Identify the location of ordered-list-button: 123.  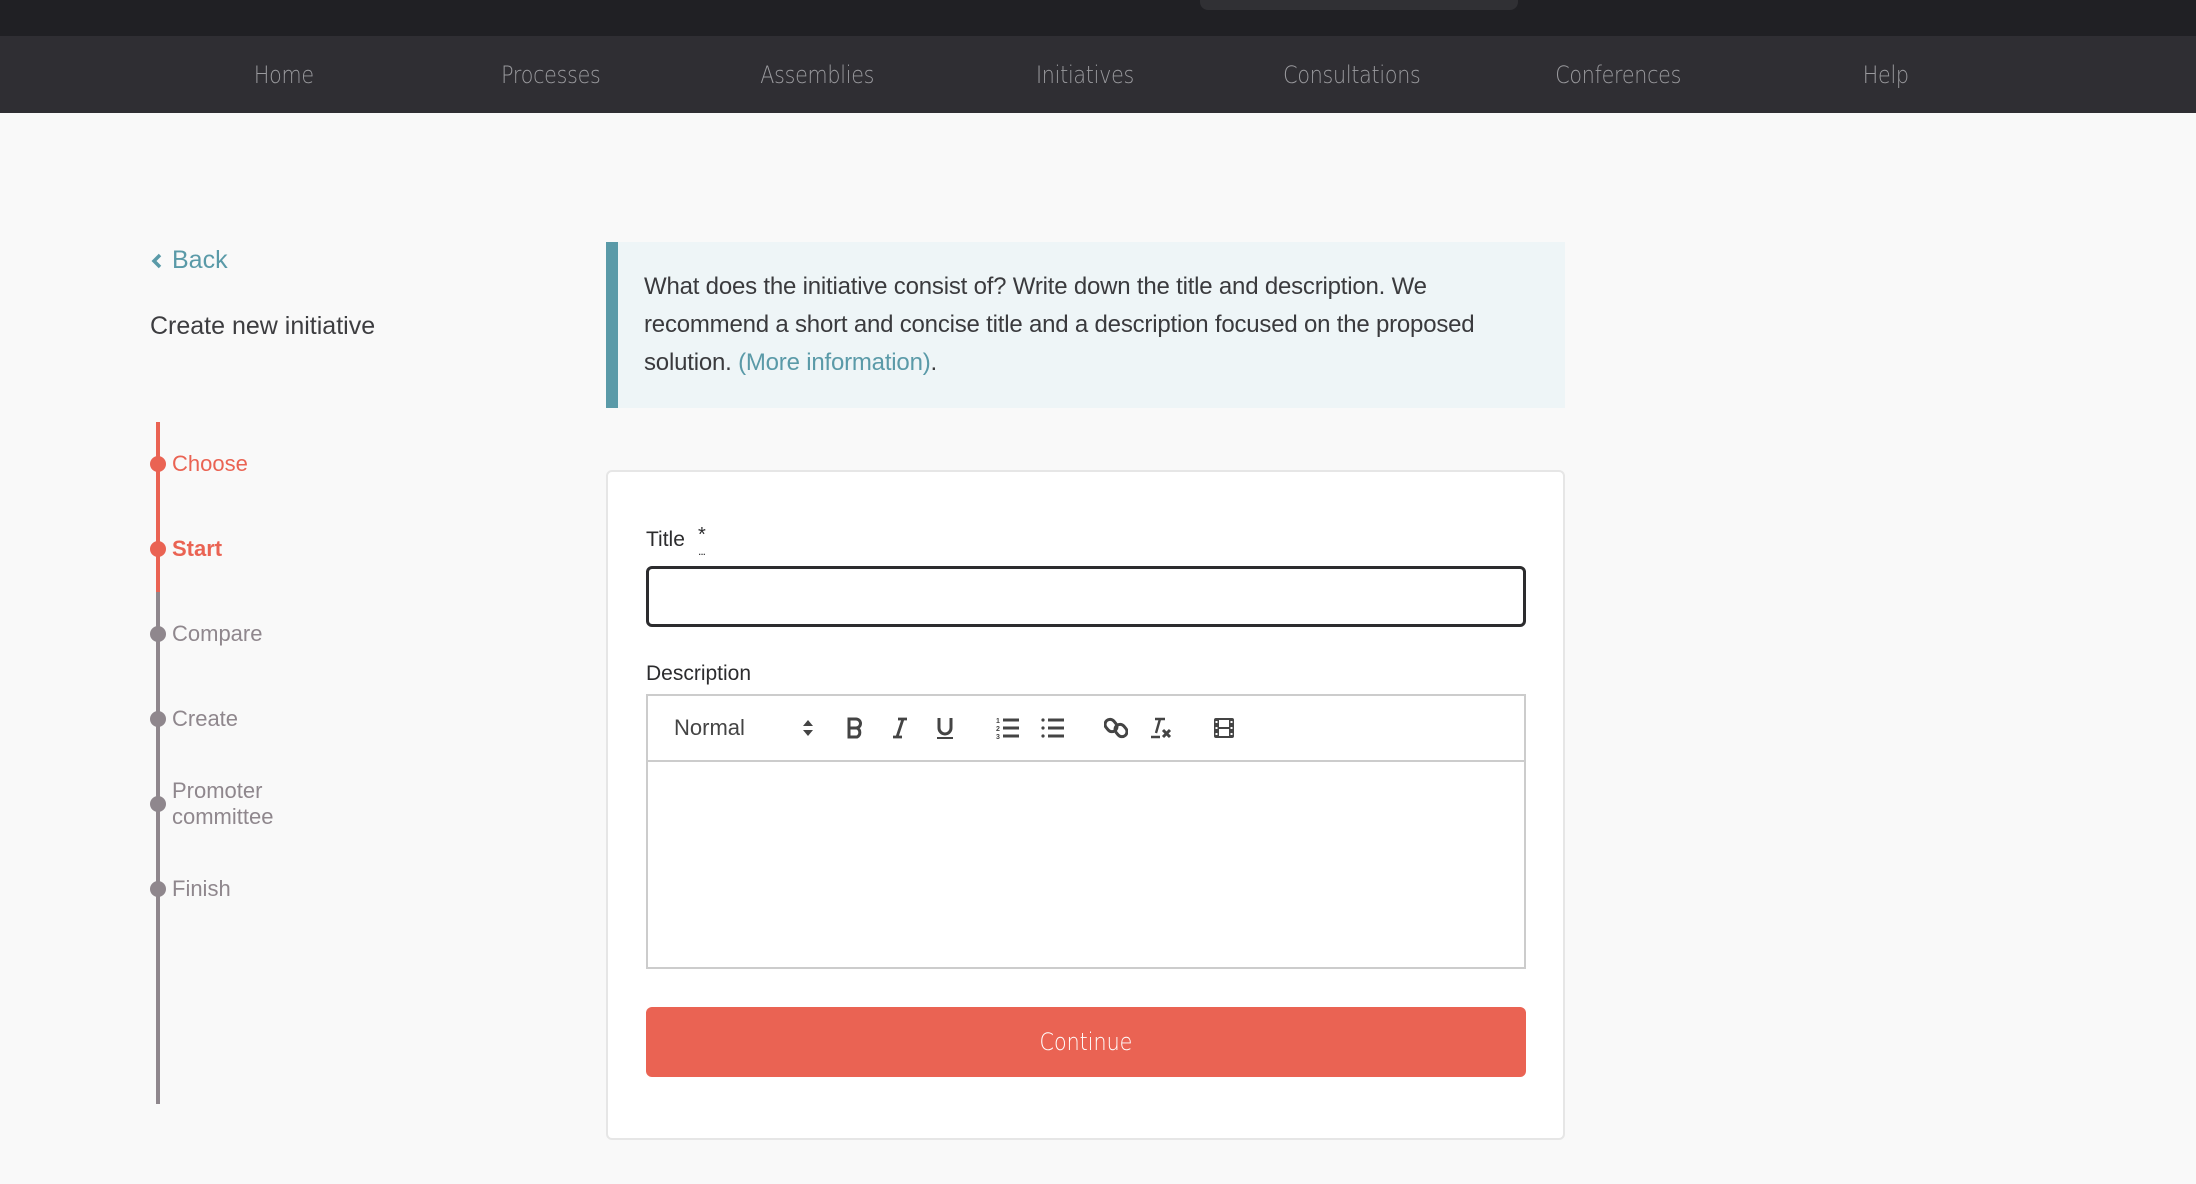
(1007, 728).